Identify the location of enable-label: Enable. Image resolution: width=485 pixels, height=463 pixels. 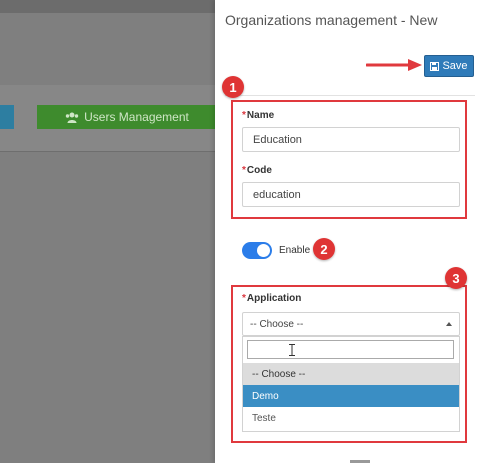
(295, 250).